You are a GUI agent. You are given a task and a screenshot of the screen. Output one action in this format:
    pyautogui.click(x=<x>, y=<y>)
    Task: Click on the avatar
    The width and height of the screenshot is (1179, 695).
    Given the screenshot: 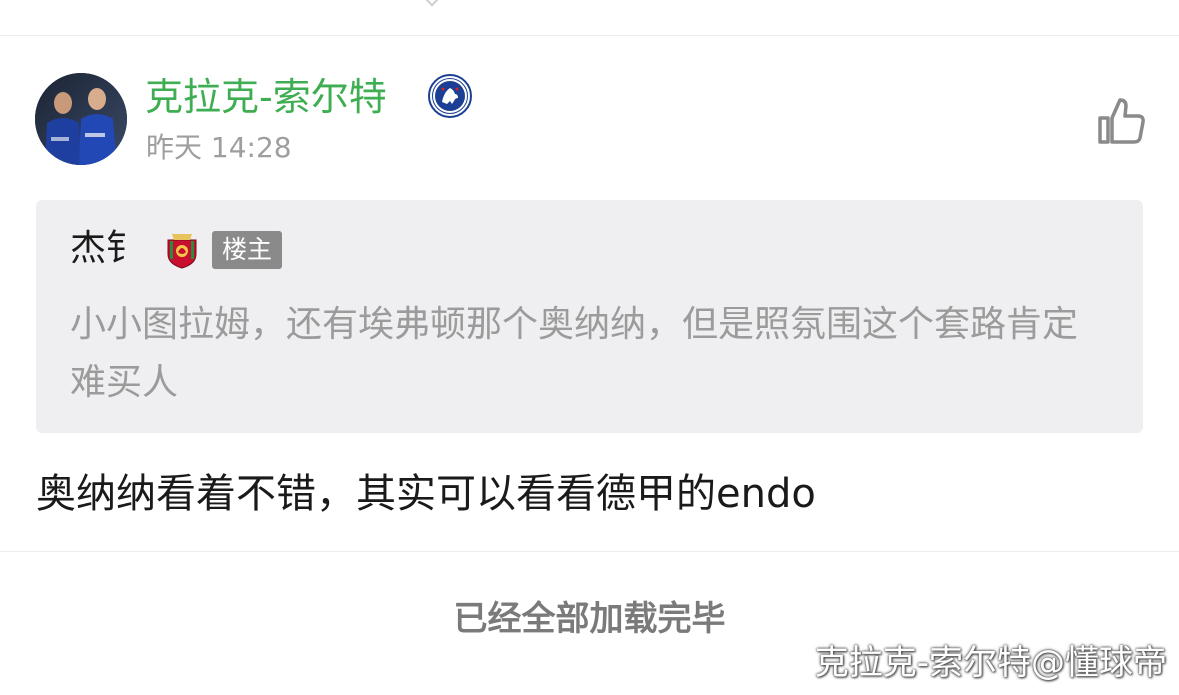 What is the action you would take?
    pyautogui.click(x=81, y=119)
    